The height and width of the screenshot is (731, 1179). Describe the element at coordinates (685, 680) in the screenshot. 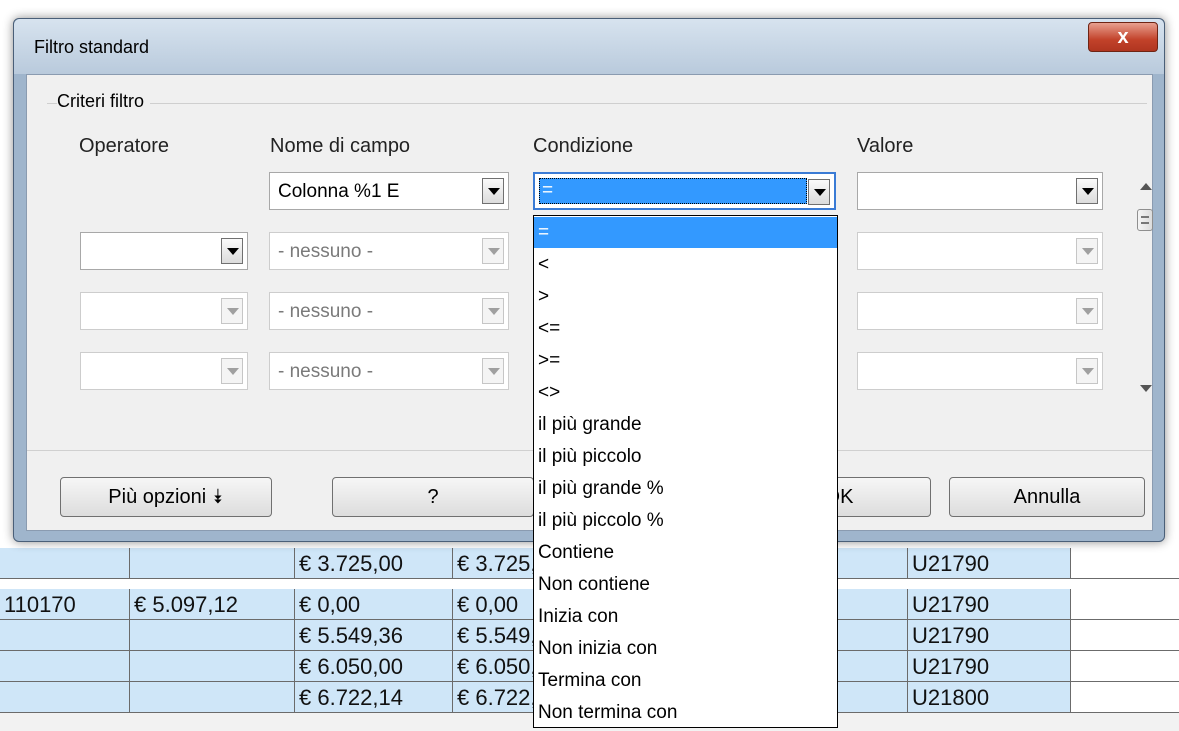

I see `dropdown-option: Termina con` at that location.